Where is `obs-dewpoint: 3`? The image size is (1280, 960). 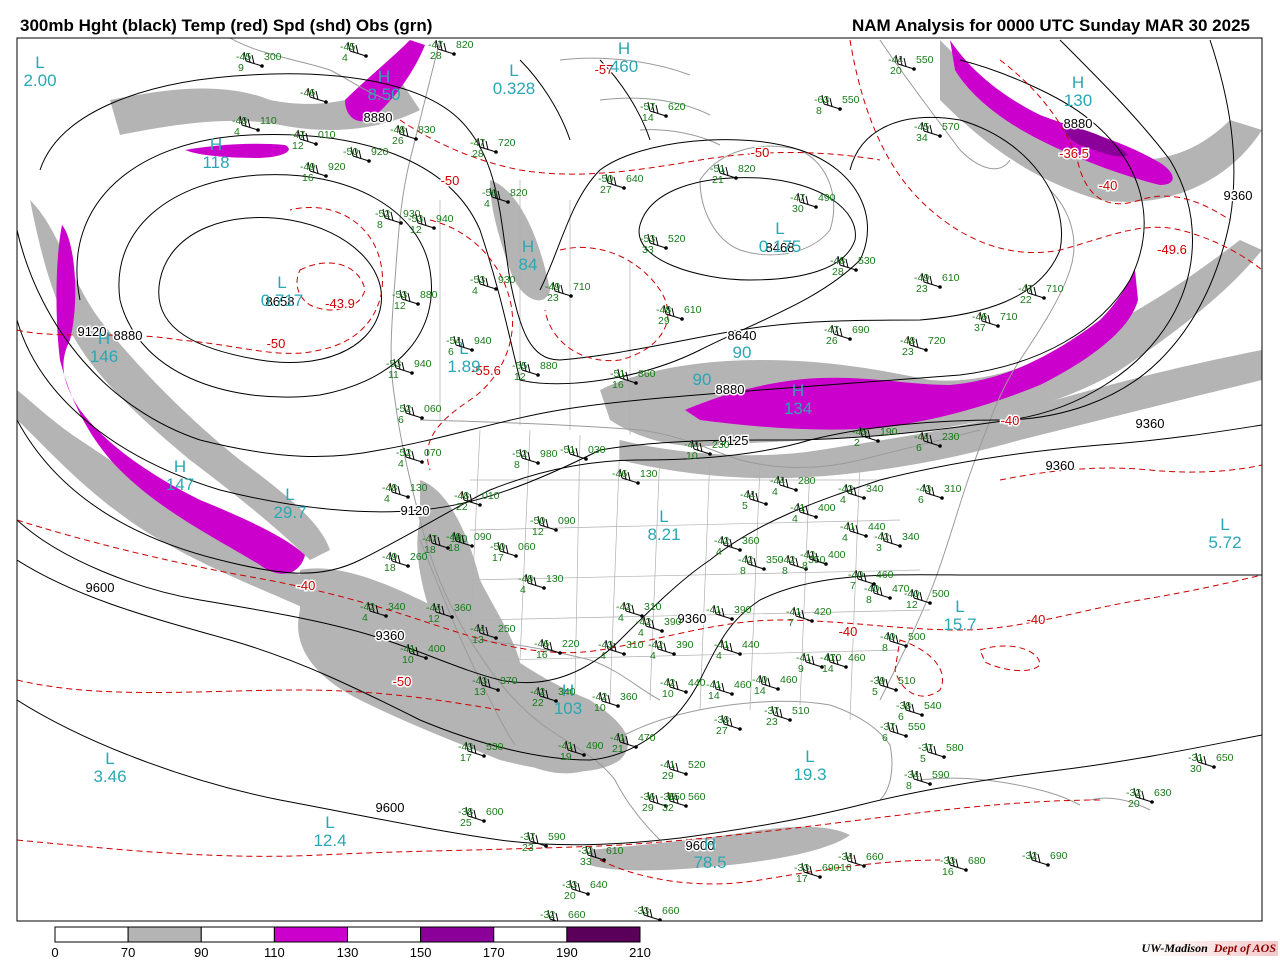 obs-dewpoint: 3 is located at coordinates (879, 548).